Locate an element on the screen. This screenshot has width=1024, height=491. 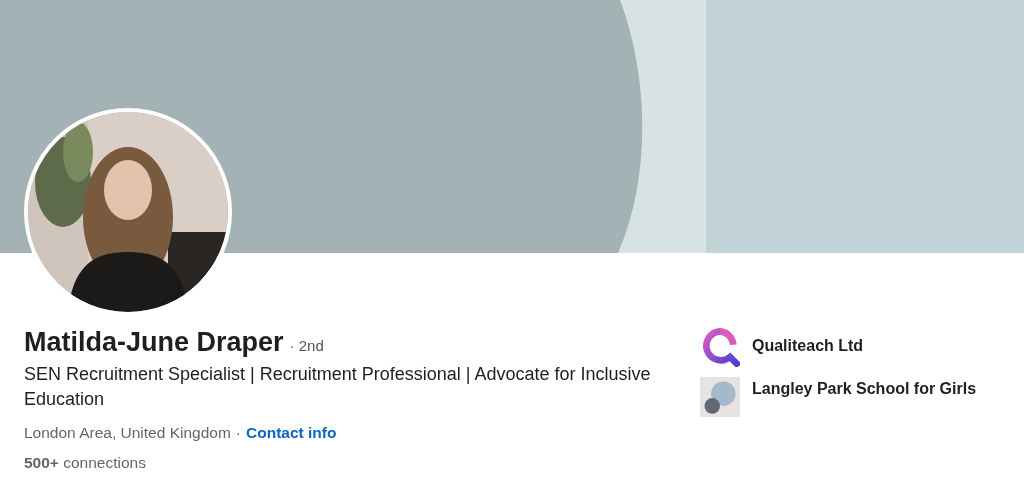
organization-name: Langley Park School for Girls is located at coordinates (867, 388).